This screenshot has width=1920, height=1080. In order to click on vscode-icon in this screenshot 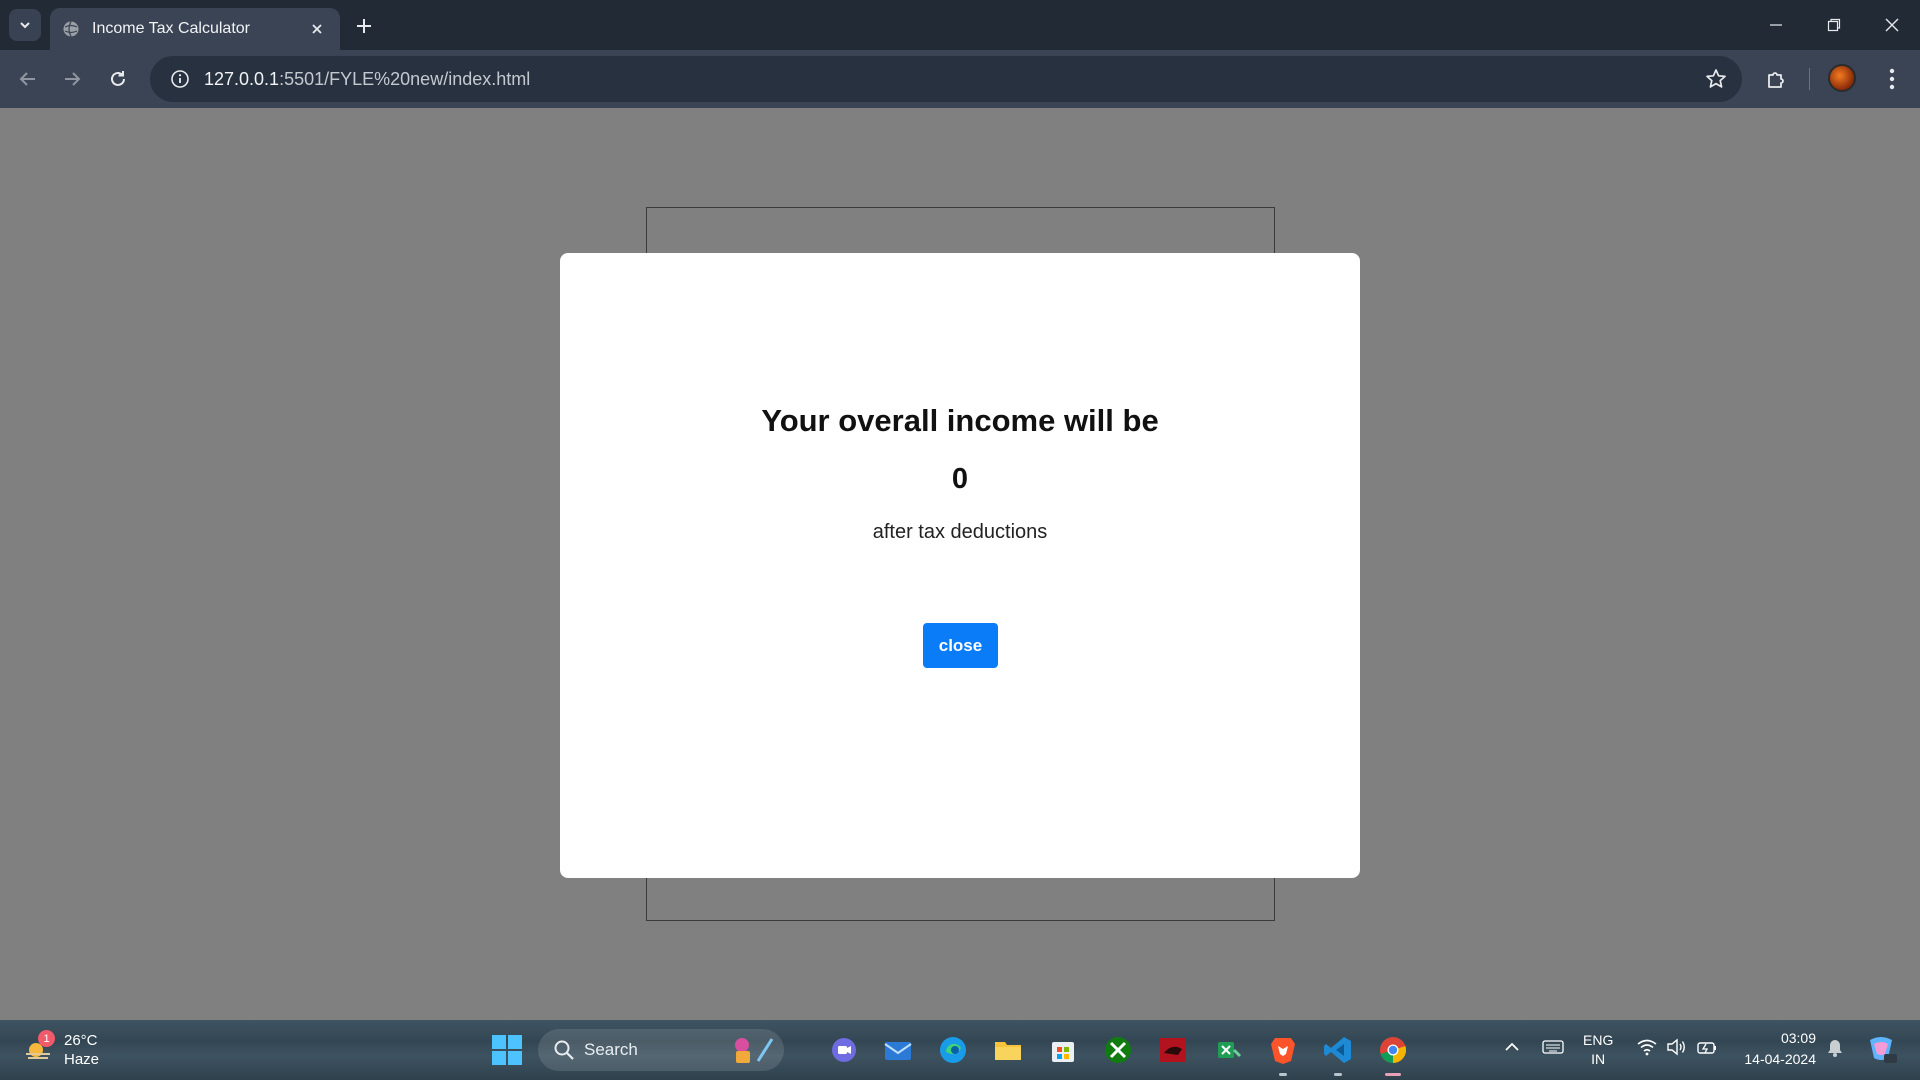, I will do `click(1338, 1054)`.